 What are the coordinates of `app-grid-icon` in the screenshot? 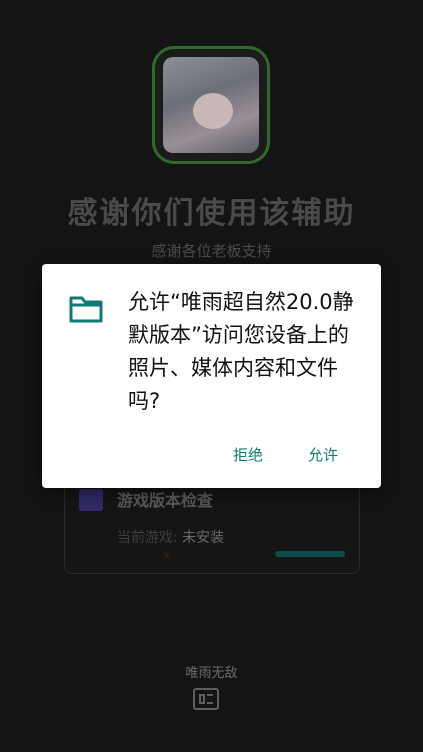 It's located at (206, 699).